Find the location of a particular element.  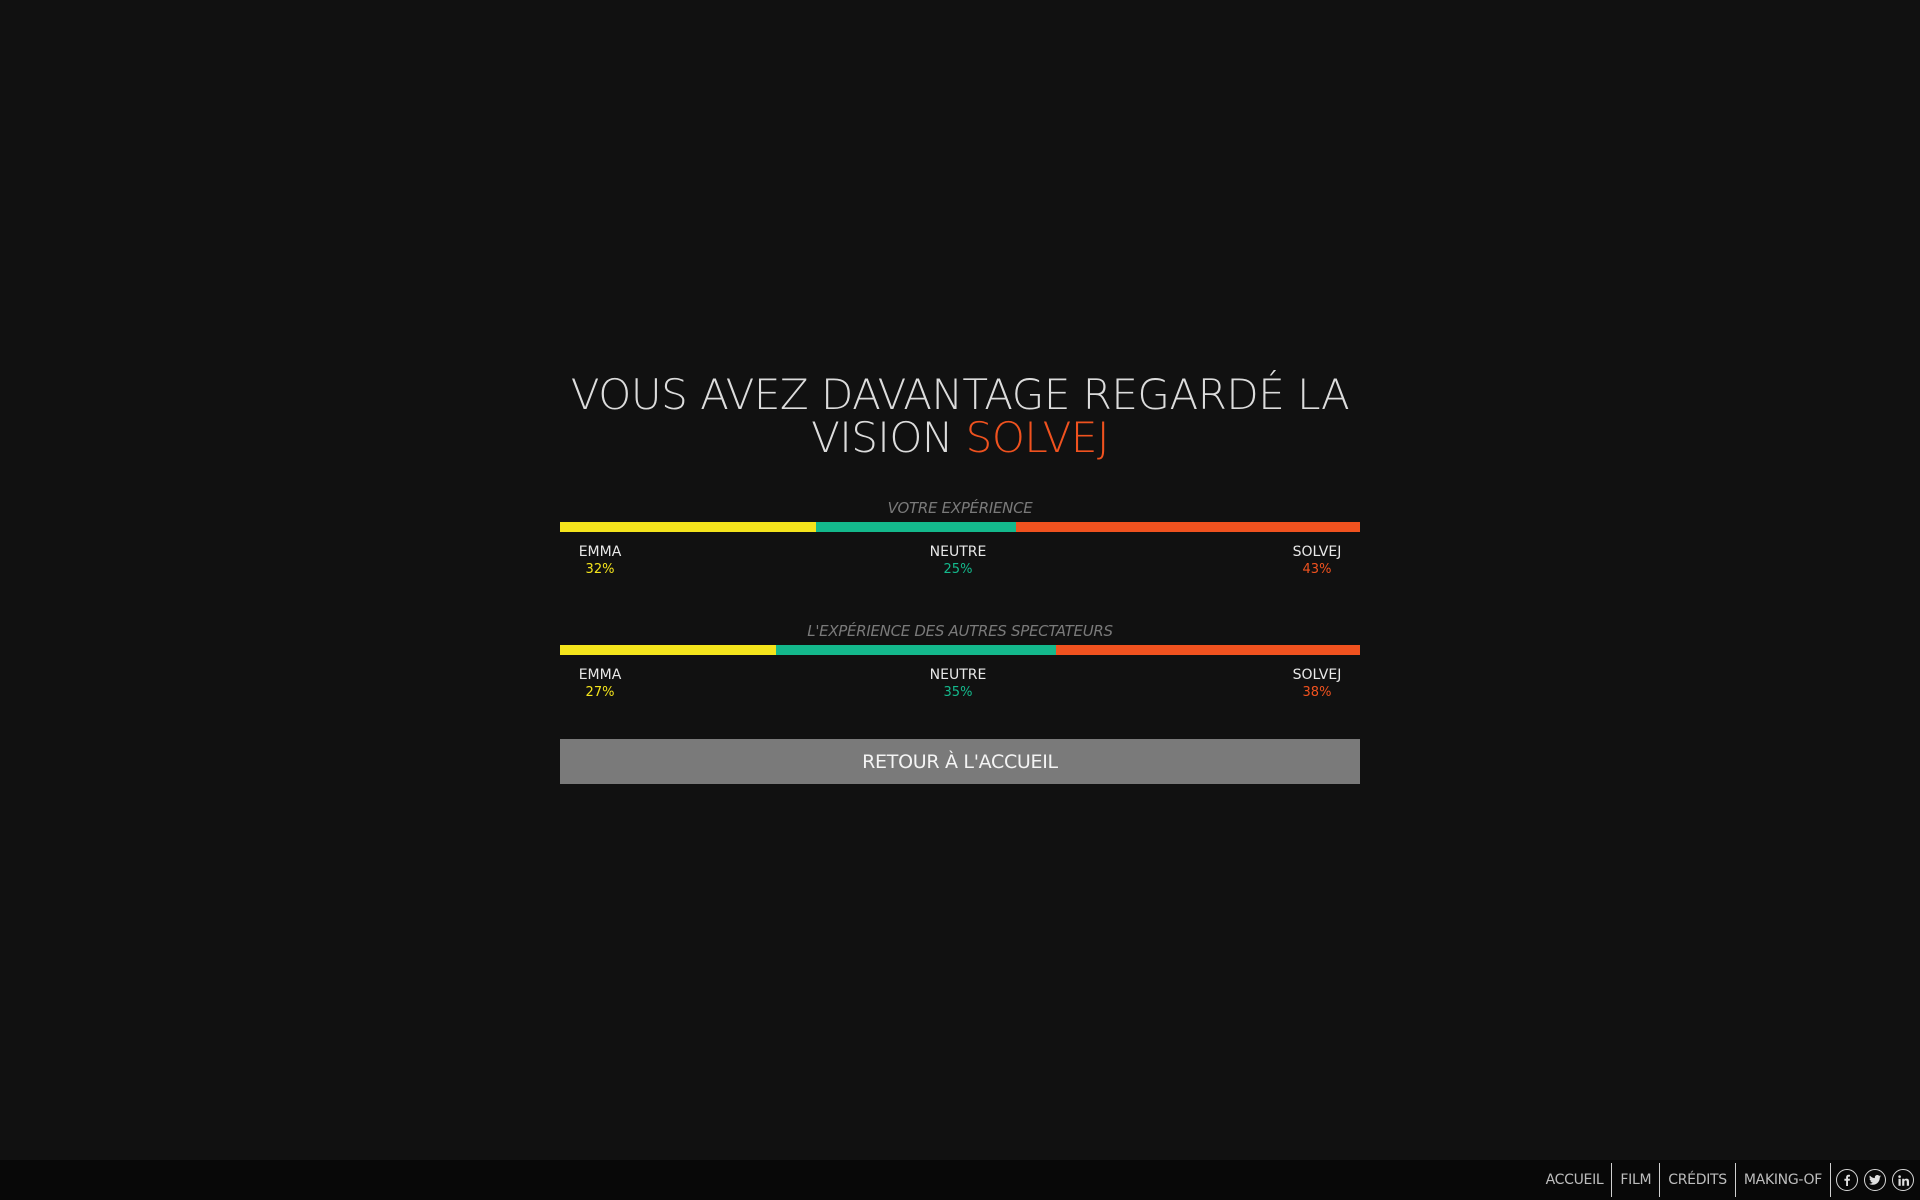

twitter-icon is located at coordinates (1875, 1180).